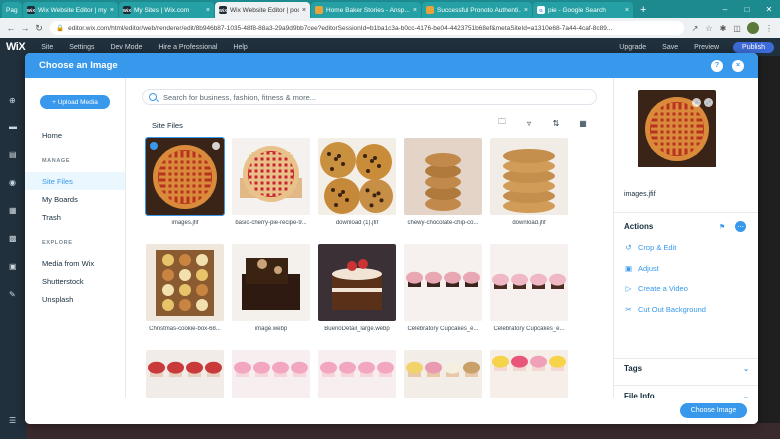 The height and width of the screenshot is (439, 780). I want to click on new-folder-icon: 🗀, so click(502, 122).